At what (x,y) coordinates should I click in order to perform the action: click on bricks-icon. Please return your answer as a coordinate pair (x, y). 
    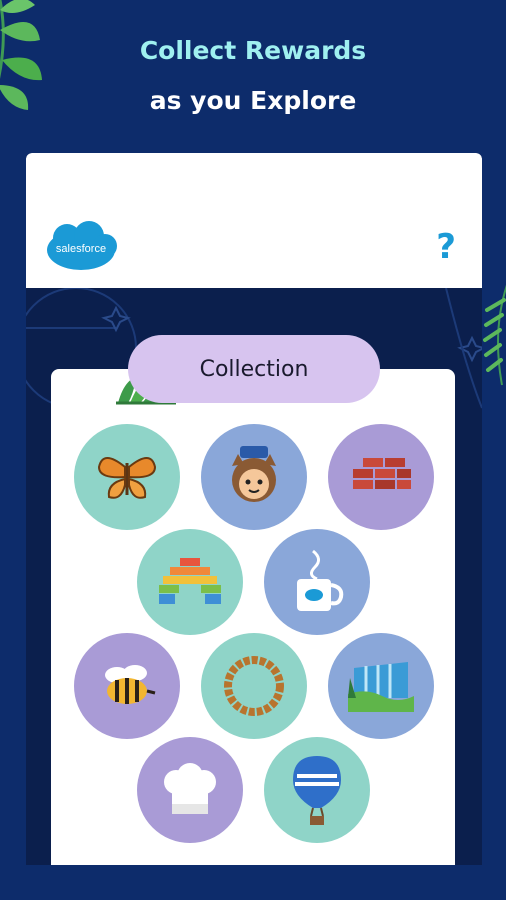
    Looking at the image, I should click on (382, 473).